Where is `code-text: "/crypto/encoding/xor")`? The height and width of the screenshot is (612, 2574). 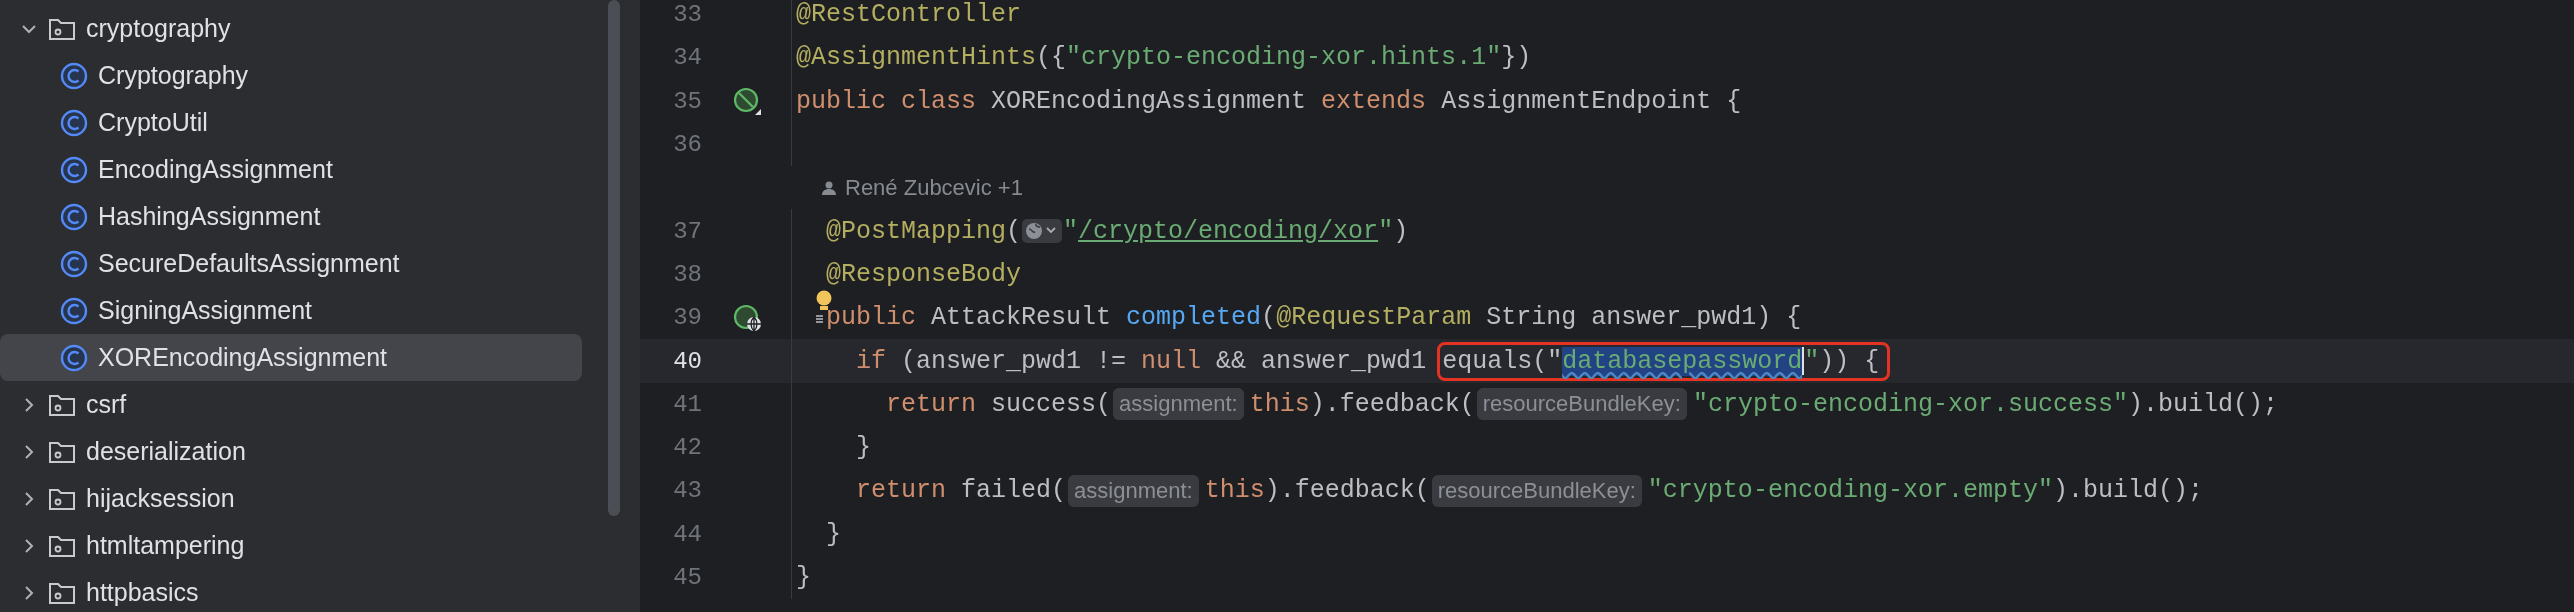
code-text: "/crypto/encoding/xor") is located at coordinates (1236, 231).